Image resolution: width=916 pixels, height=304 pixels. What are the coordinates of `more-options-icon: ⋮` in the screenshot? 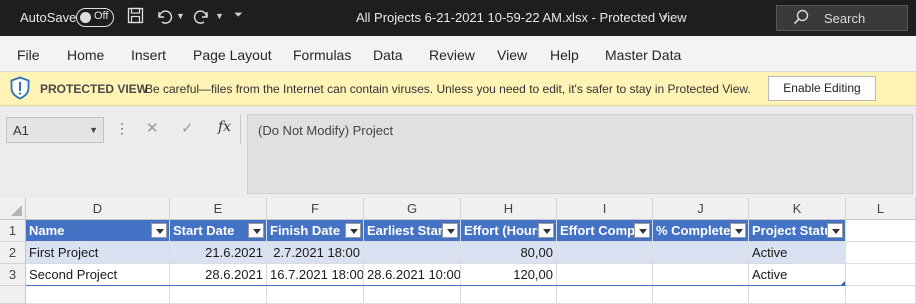 It's located at (122, 128).